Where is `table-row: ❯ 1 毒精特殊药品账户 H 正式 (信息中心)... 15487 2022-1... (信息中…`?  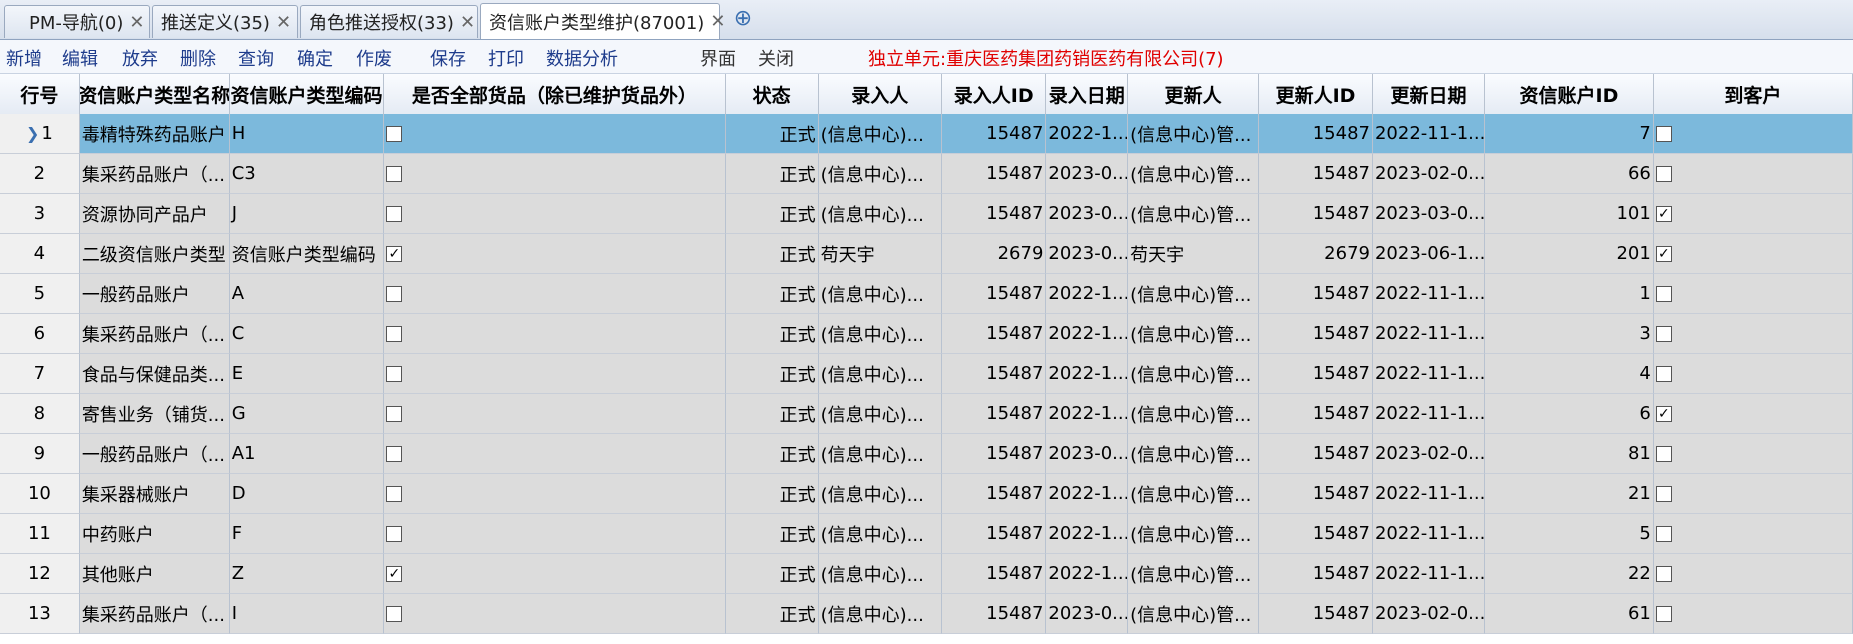
table-row: ❯ 1 毒精特殊药品账户 H 正式 (信息中心)... 15487 2022-1... (信息中… is located at coordinates (926, 134).